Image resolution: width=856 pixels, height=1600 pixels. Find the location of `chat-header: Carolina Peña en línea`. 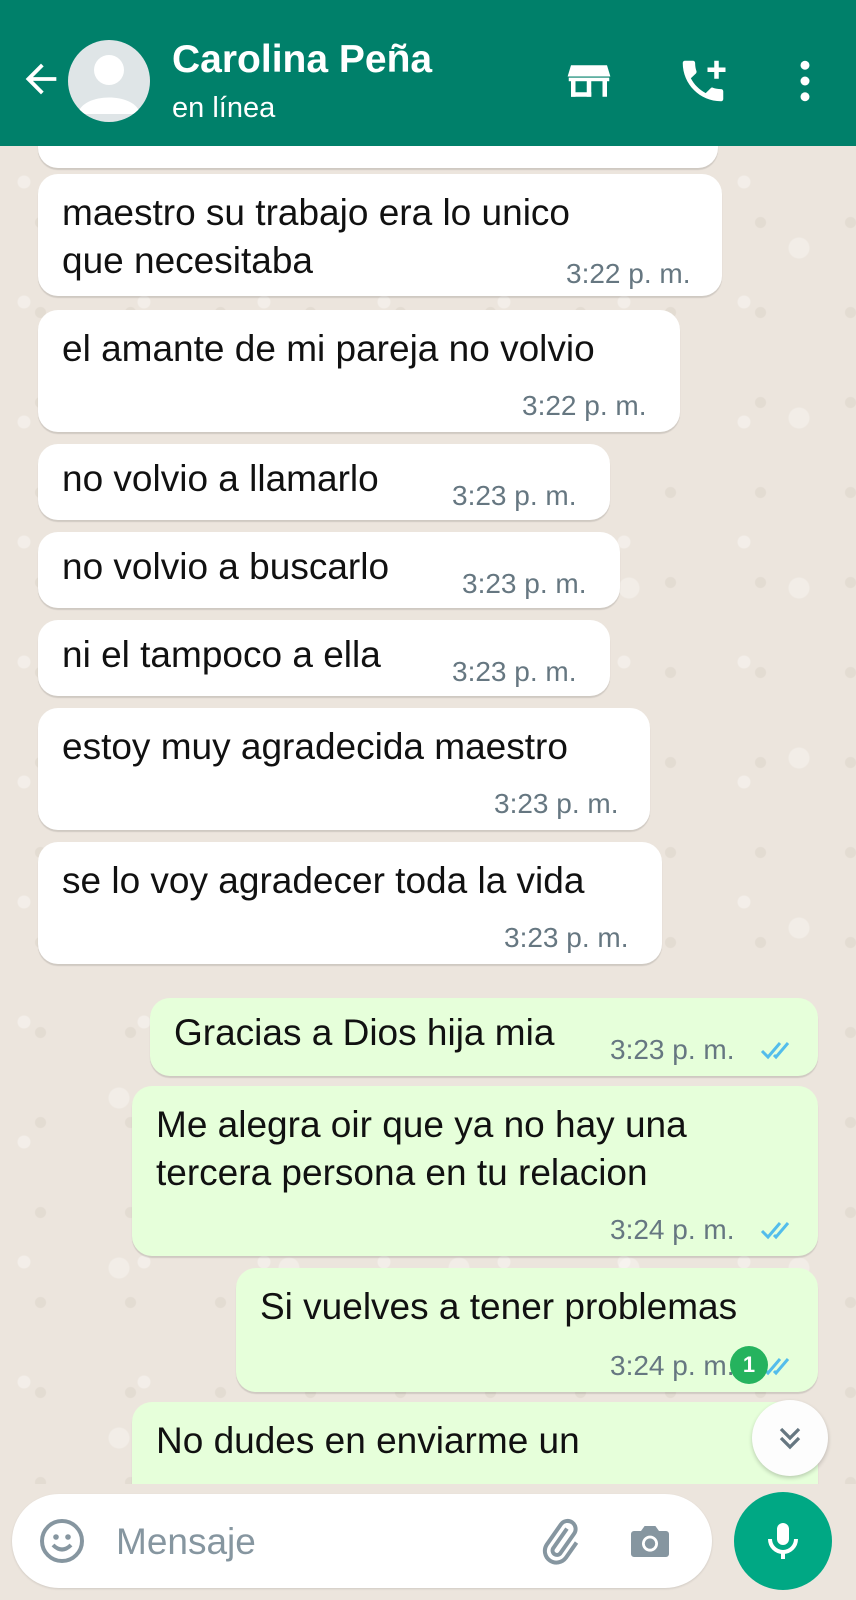

chat-header: Carolina Peña en línea is located at coordinates (428, 73).